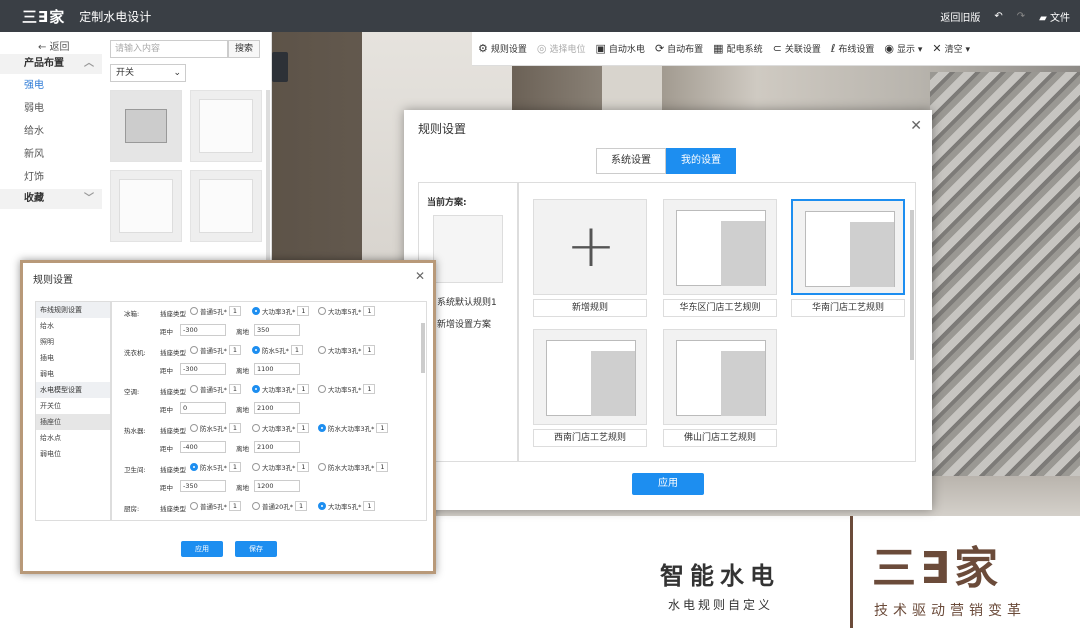 This screenshot has width=1080, height=640. Describe the element at coordinates (848, 264) in the screenshot. I see `rule-card-selected: 华南门店工艺规则` at that location.